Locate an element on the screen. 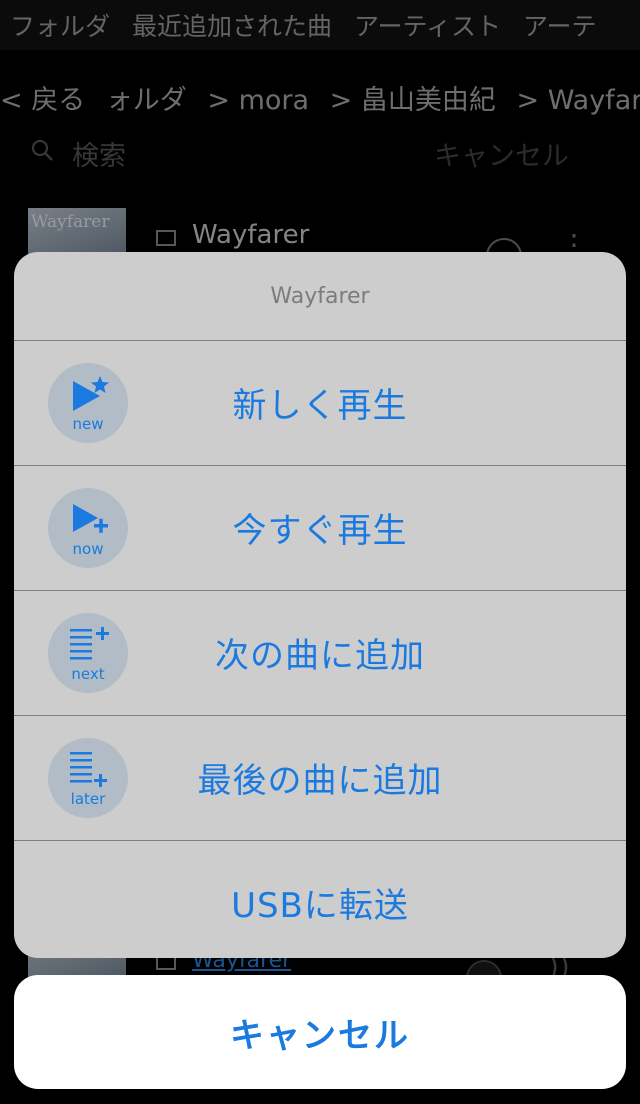  usb-transfer-label: USBに転送 is located at coordinates (320, 906).